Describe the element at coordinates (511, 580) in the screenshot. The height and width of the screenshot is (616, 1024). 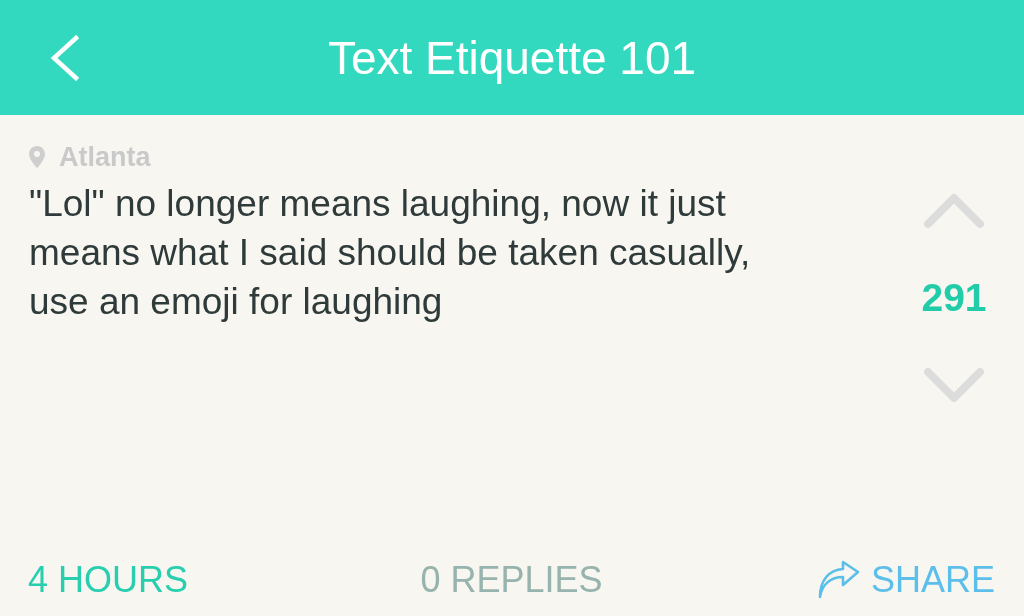
I see `replies-button: 0 REPLIES` at that location.